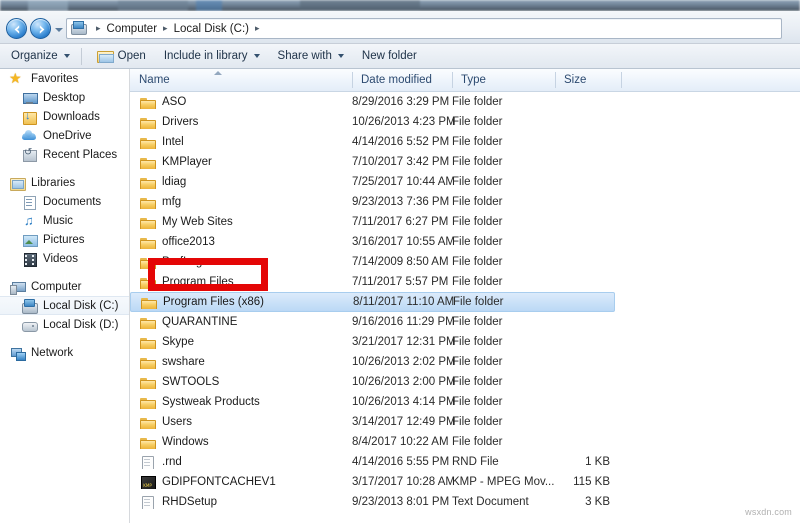 The height and width of the screenshot is (523, 800). I want to click on music-icon, so click(30, 220).